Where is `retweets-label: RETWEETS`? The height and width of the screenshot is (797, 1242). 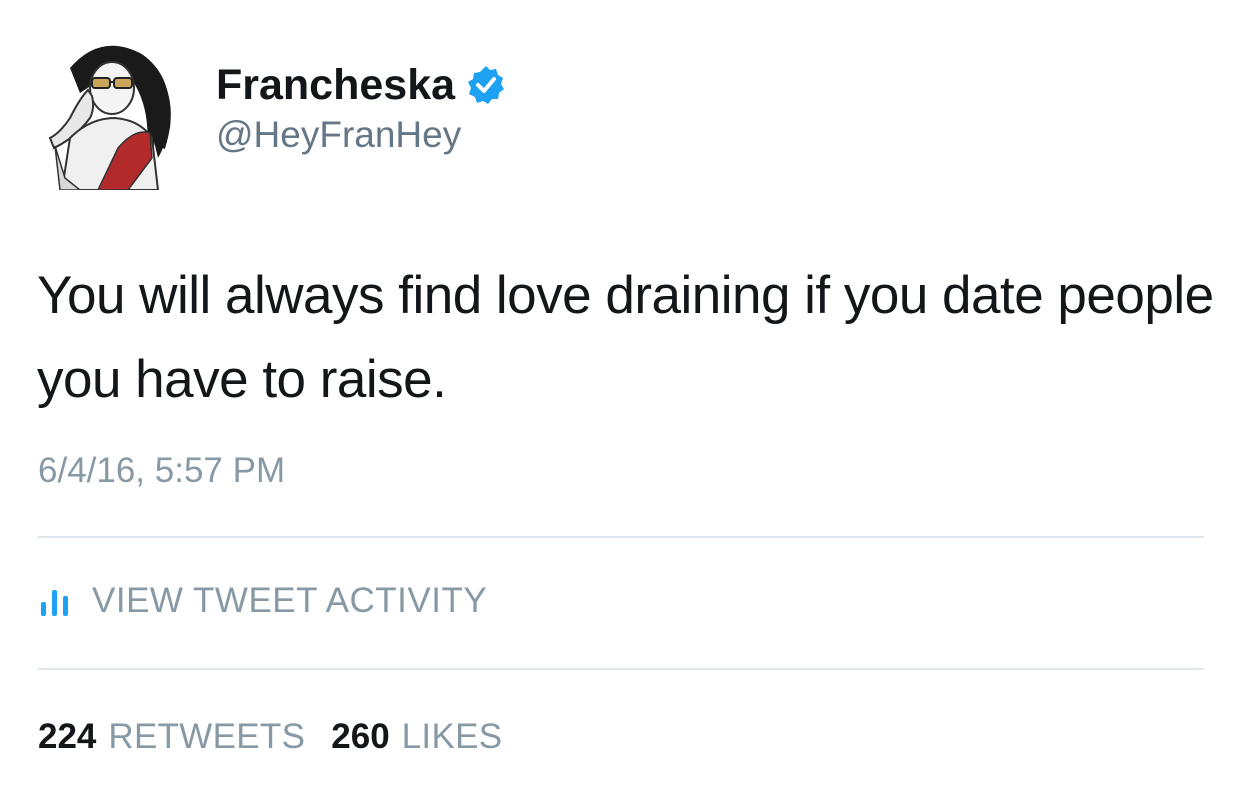 retweets-label: RETWEETS is located at coordinates (206, 737).